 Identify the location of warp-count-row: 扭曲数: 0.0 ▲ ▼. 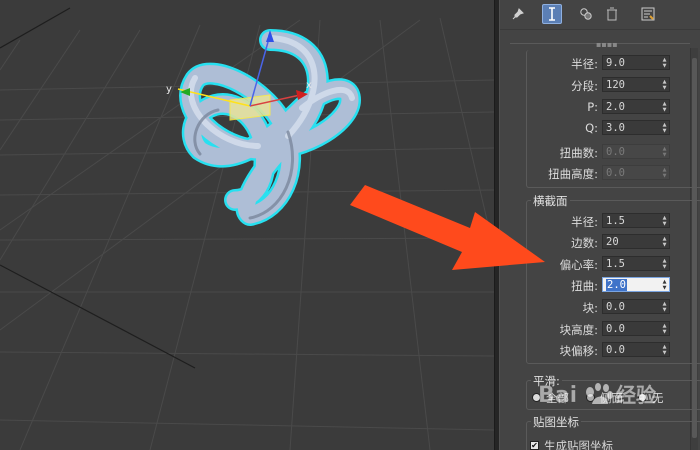
(600, 152).